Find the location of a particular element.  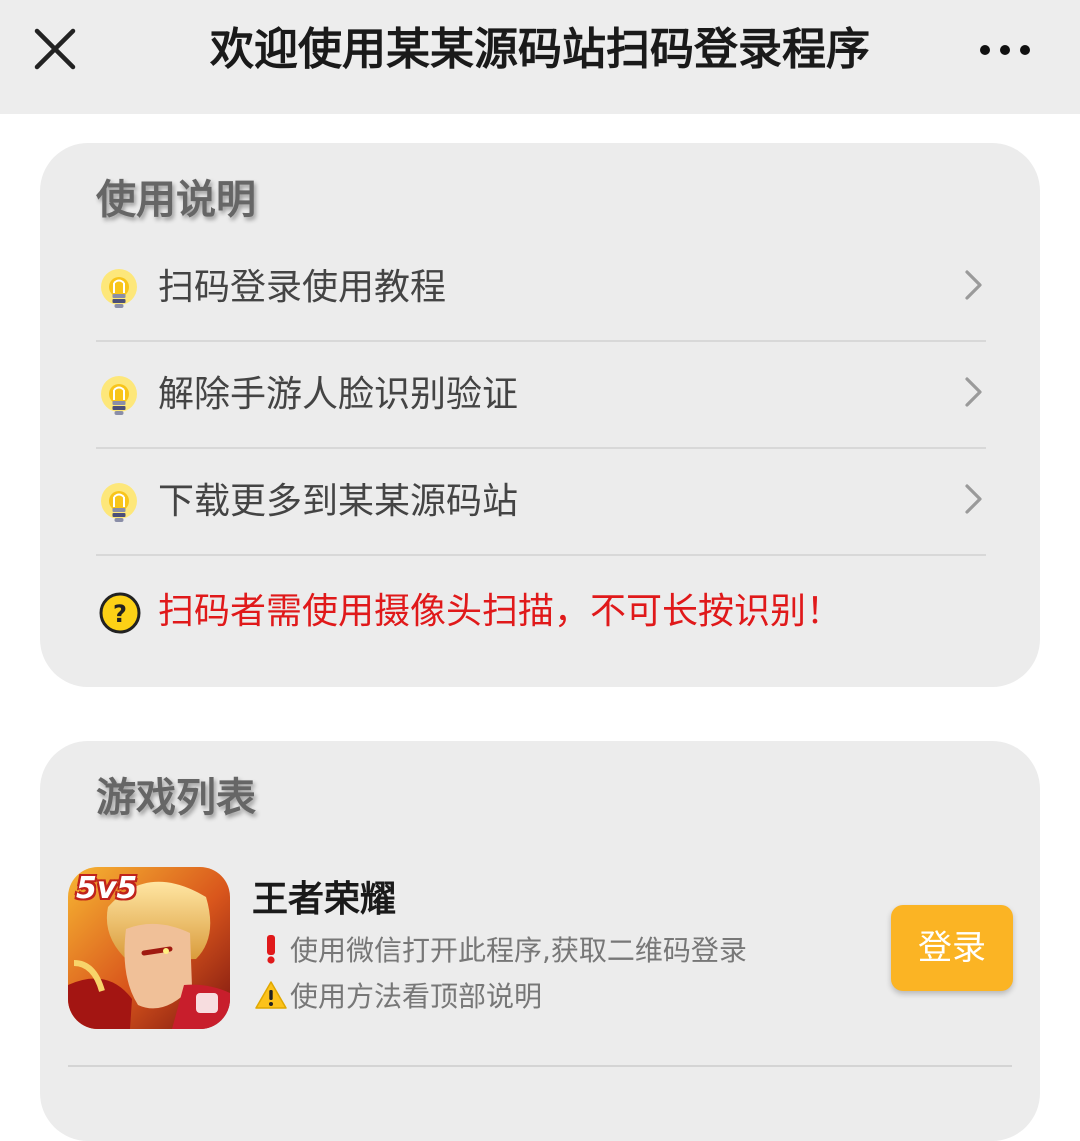

scan-warning: ? 扫码者需使用摄像头扫描，不可长按识别！ is located at coordinates (541, 613).